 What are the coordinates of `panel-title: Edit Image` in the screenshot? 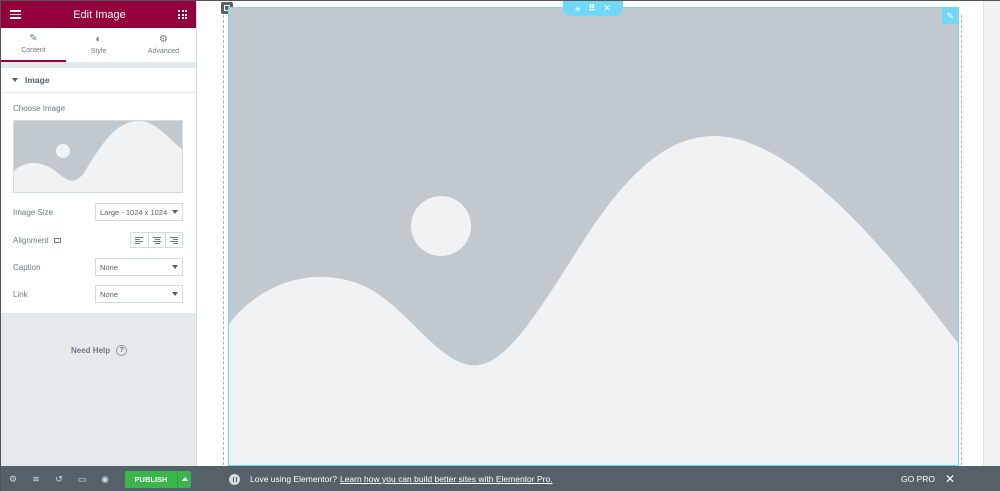 It's located at (99, 14).